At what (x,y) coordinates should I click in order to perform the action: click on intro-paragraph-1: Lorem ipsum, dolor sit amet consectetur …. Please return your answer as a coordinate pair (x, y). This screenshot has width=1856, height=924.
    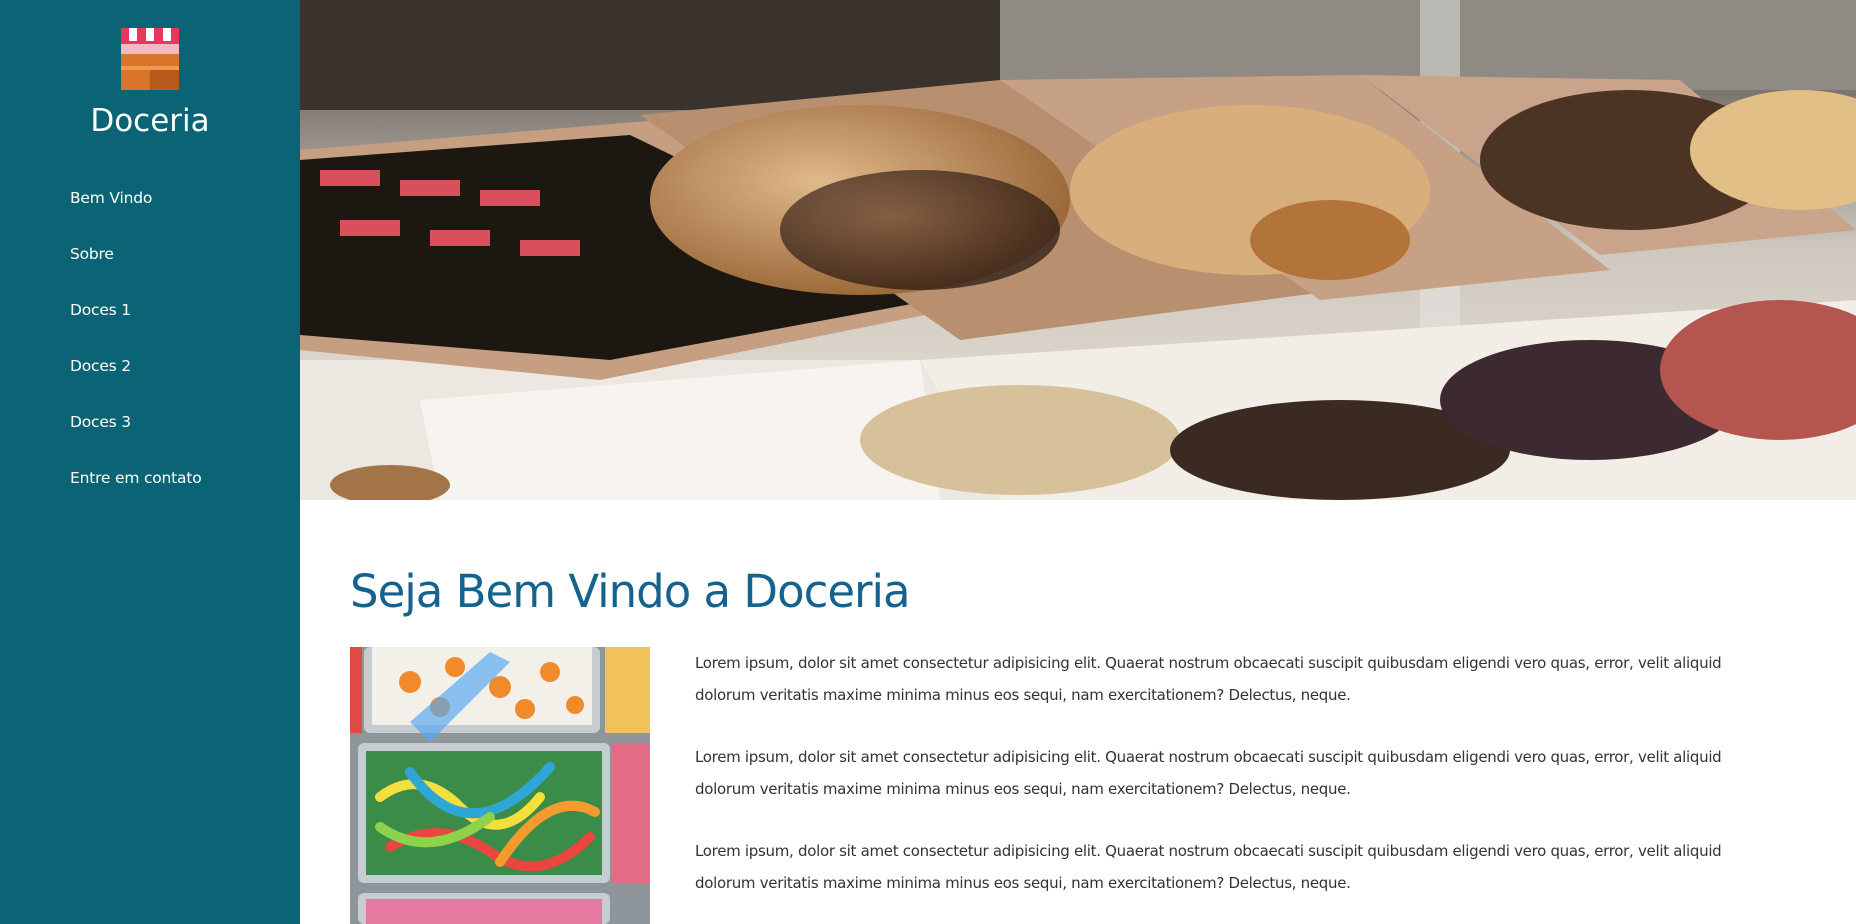
    Looking at the image, I should click on (1208, 679).